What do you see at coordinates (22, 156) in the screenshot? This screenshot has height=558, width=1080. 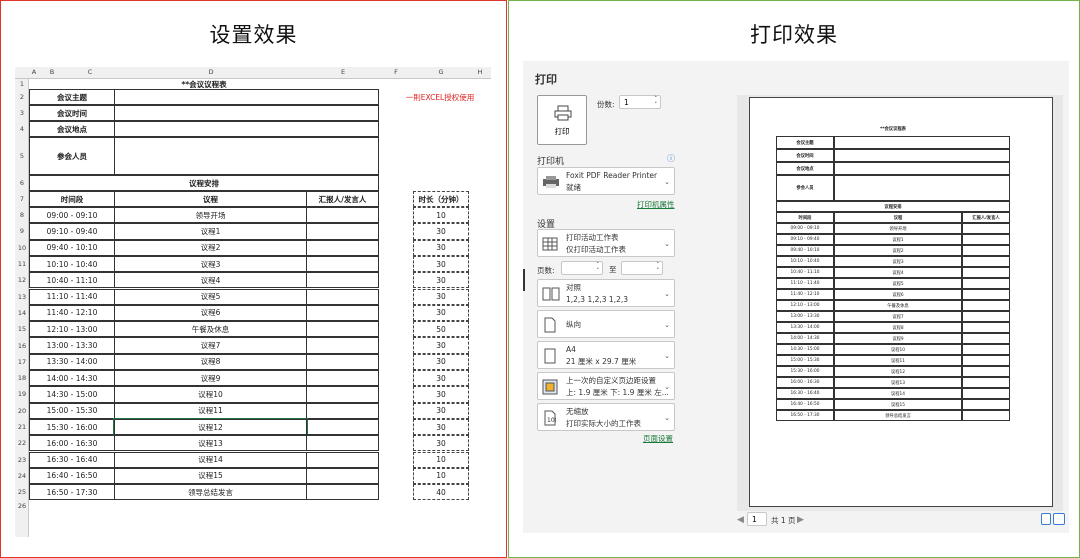 I see `row-header: 5` at bounding box center [22, 156].